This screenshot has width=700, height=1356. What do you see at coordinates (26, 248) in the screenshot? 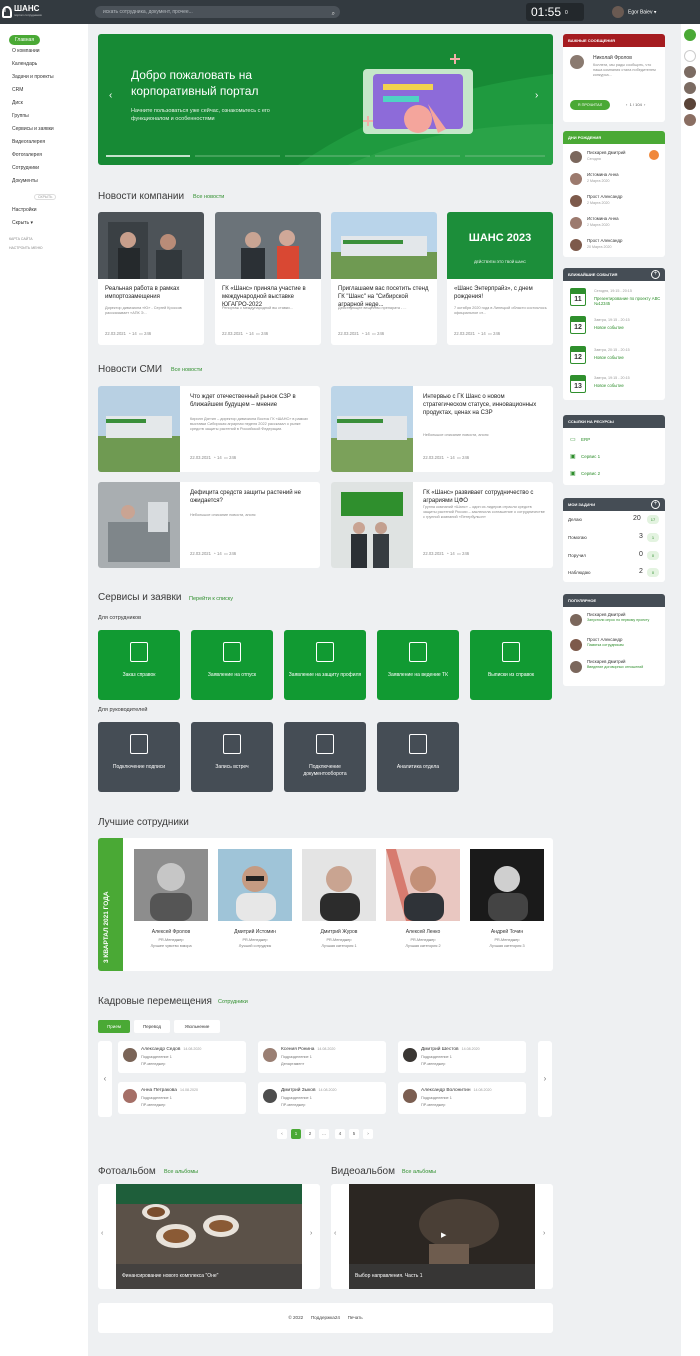
I see `nav-configure-menu: НАСТРОИТЬ МЕНЮ` at bounding box center [26, 248].